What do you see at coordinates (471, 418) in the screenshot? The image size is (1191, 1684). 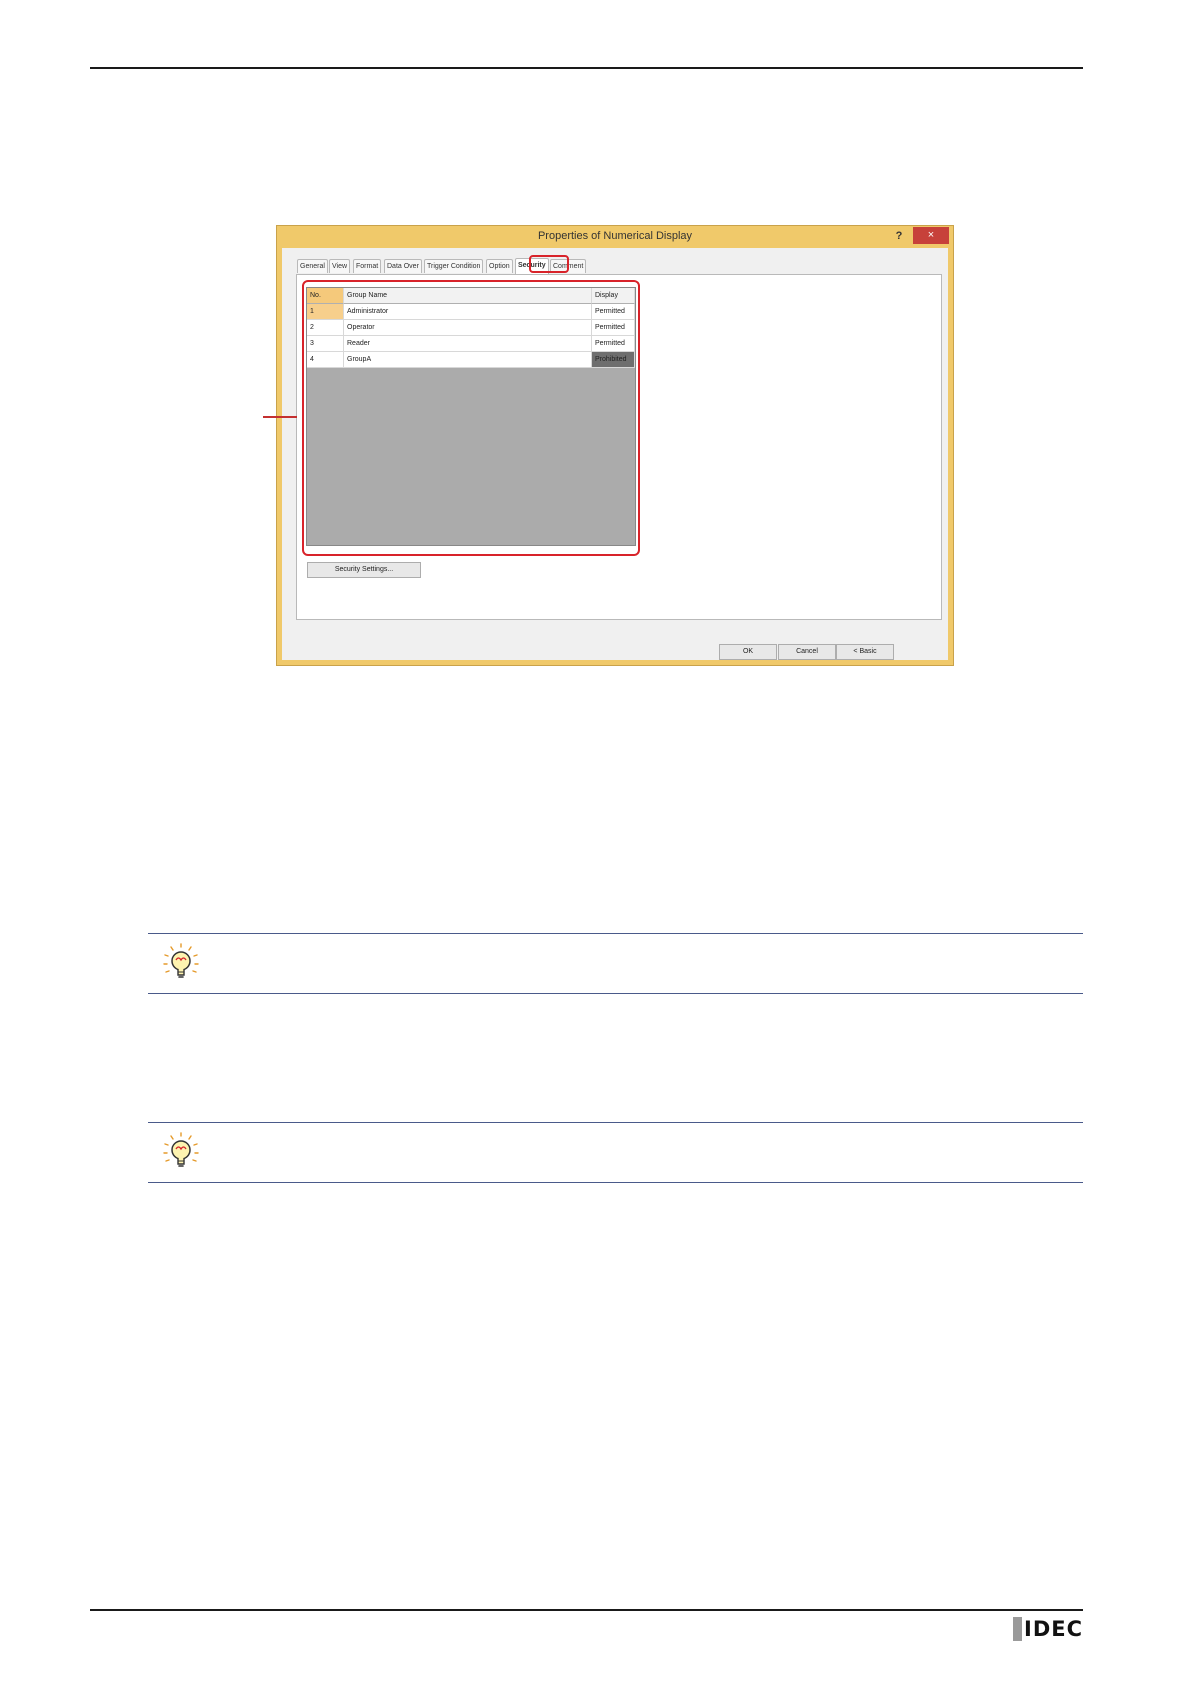 I see `grid-highlight` at bounding box center [471, 418].